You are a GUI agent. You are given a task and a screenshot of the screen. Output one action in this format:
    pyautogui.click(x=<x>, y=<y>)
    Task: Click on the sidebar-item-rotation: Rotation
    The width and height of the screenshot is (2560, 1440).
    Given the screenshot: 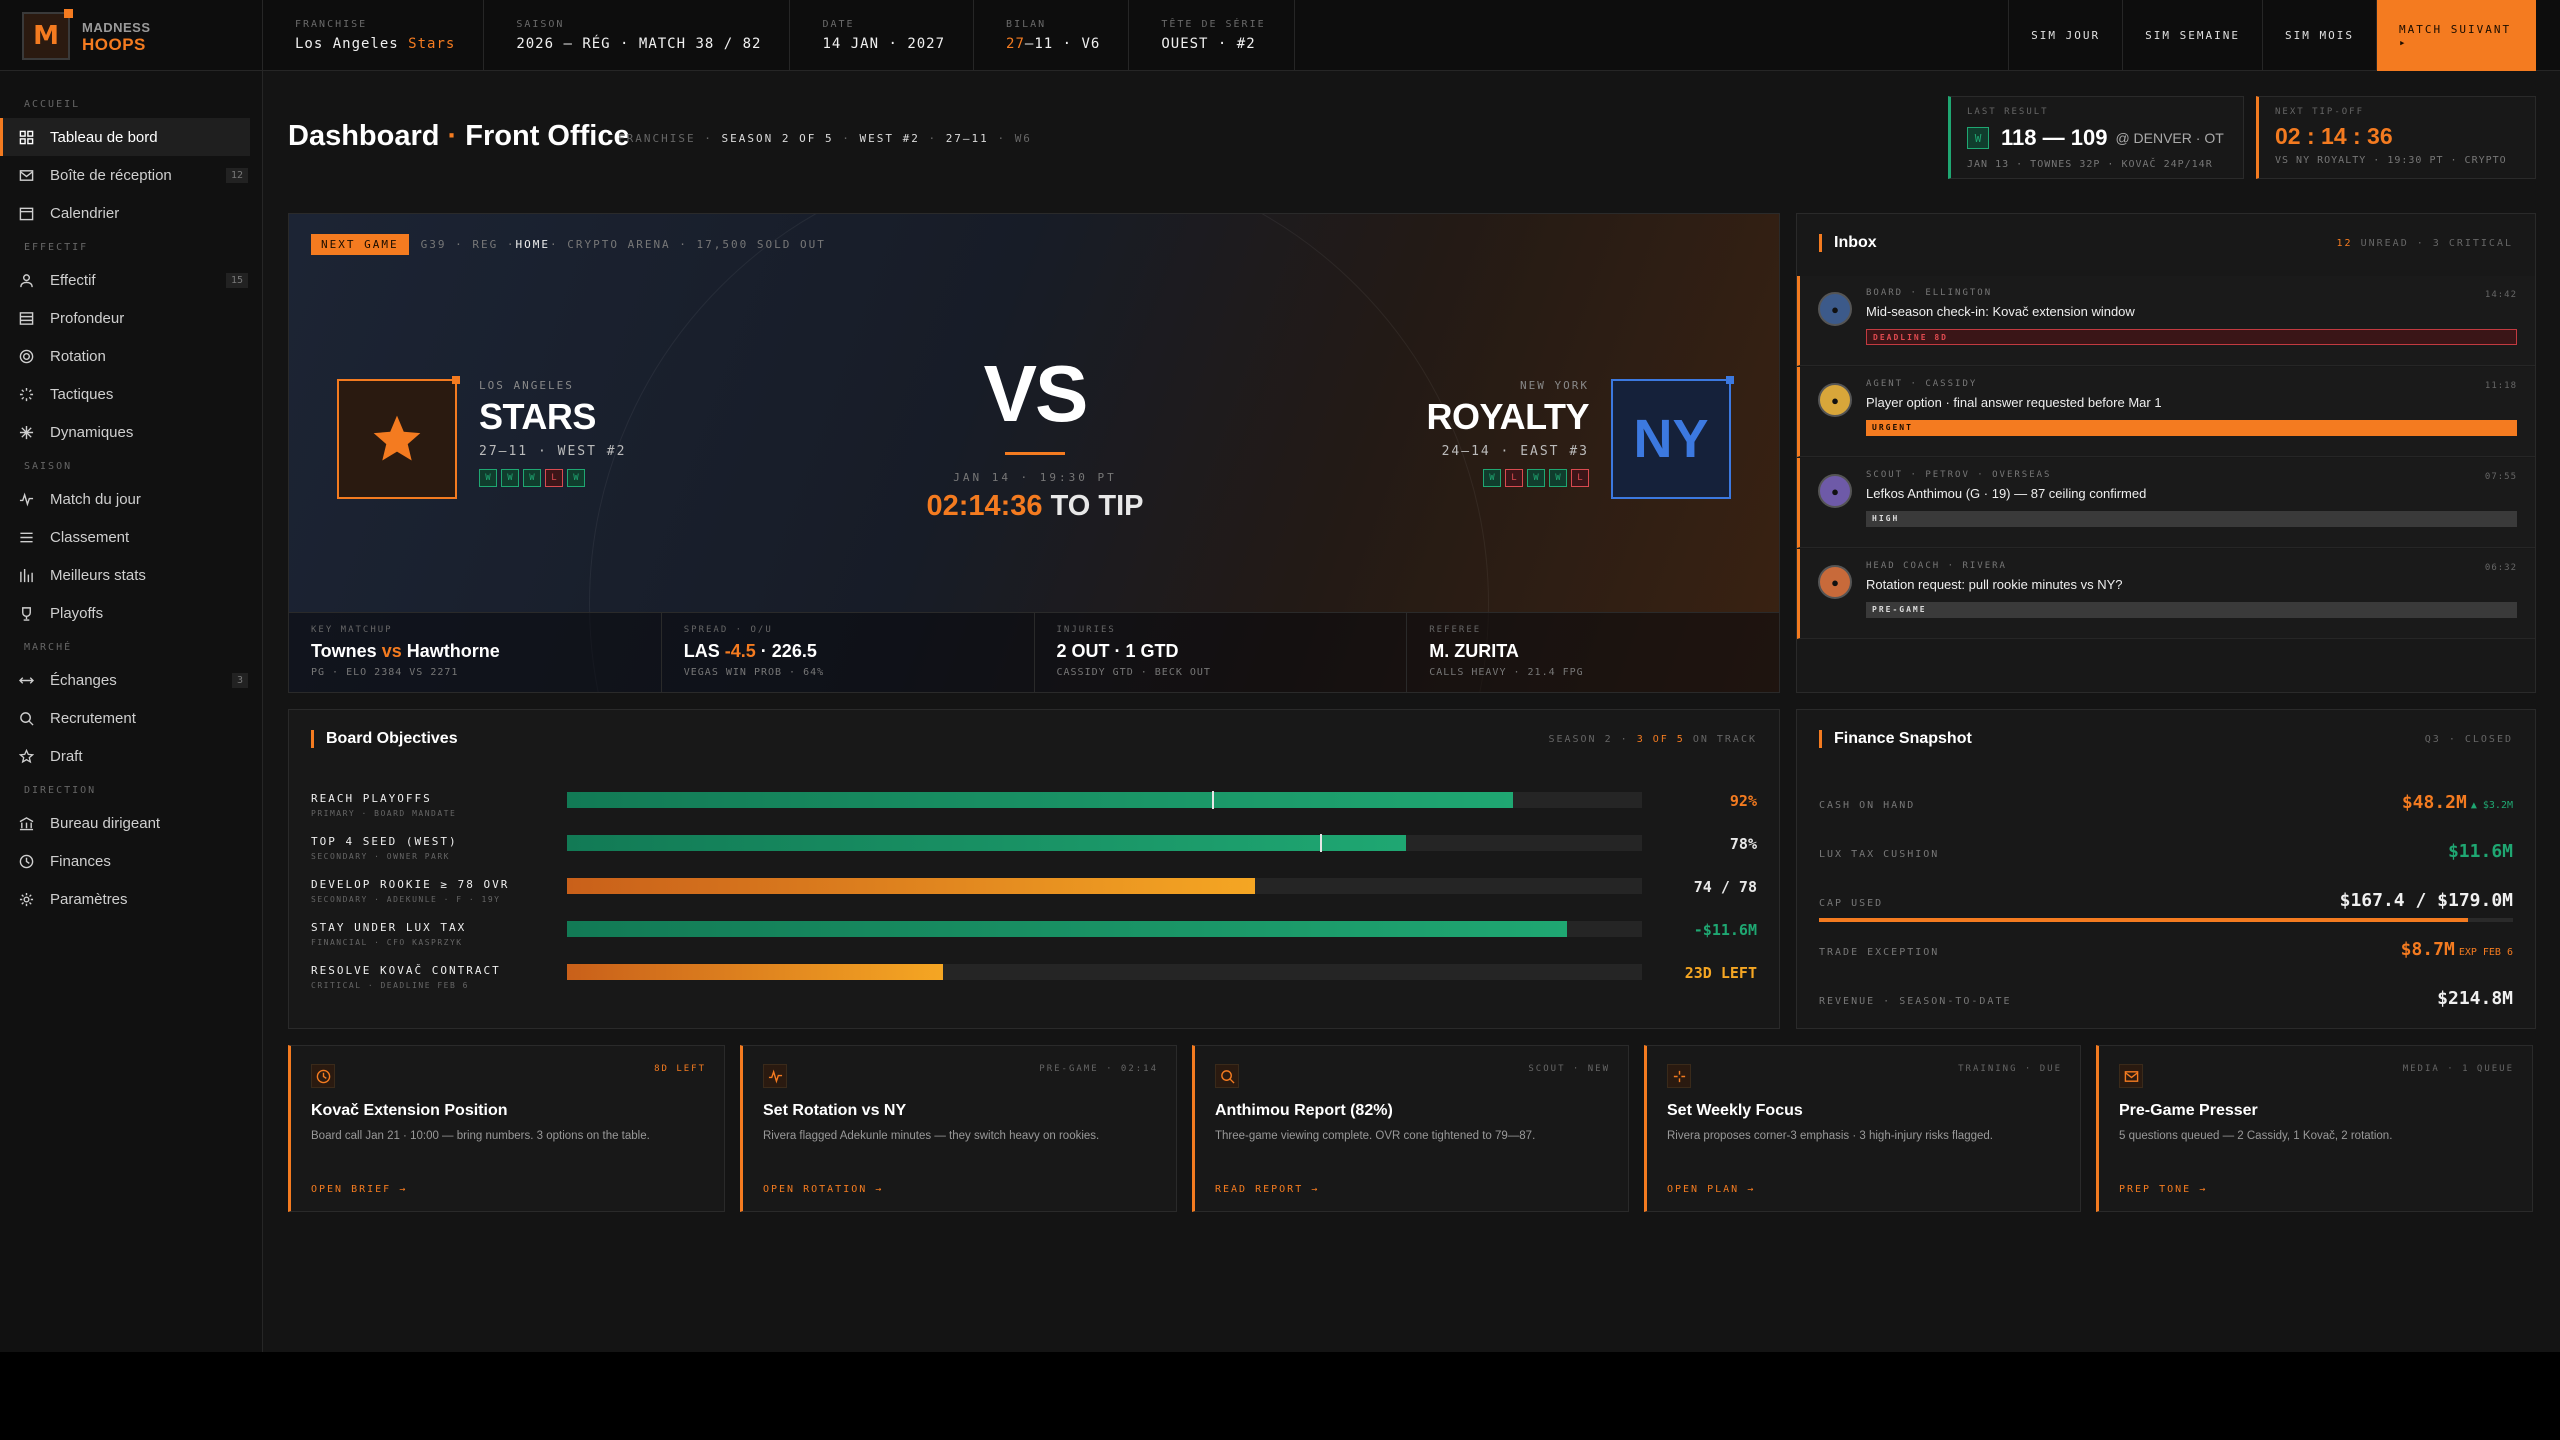 What is the action you would take?
    pyautogui.click(x=125, y=356)
    